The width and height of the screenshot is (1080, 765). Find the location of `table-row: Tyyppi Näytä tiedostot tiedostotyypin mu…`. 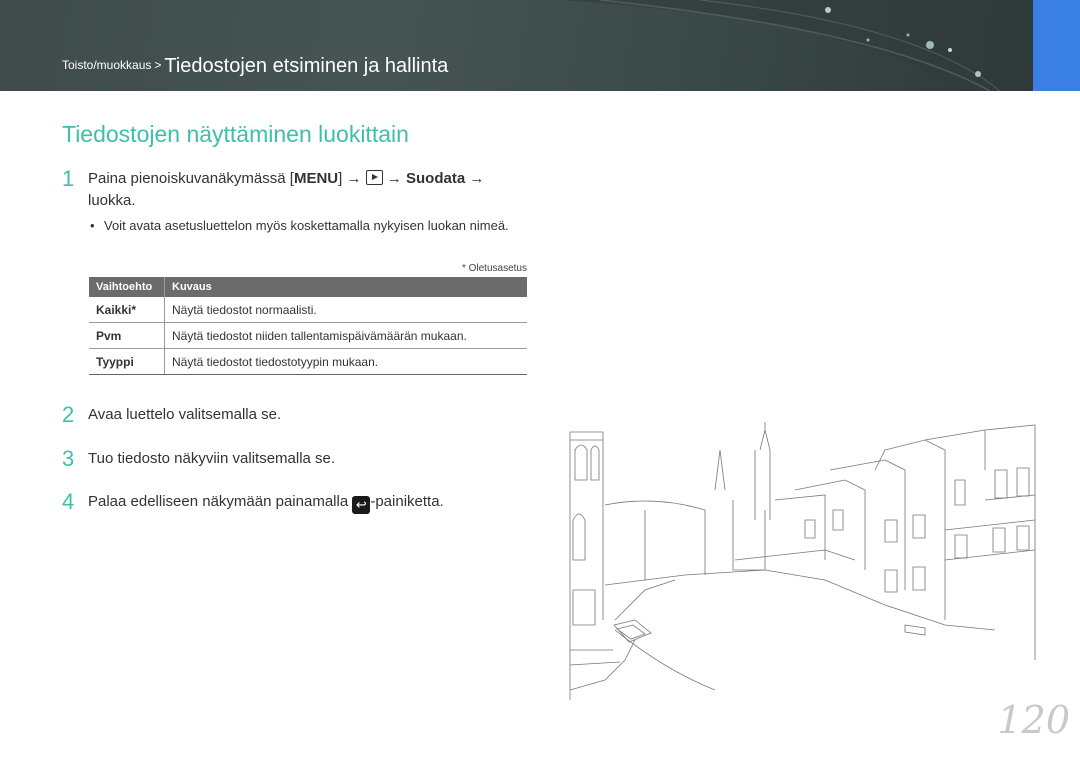

table-row: Tyyppi Näytä tiedostot tiedostotyypin mu… is located at coordinates (308, 361).